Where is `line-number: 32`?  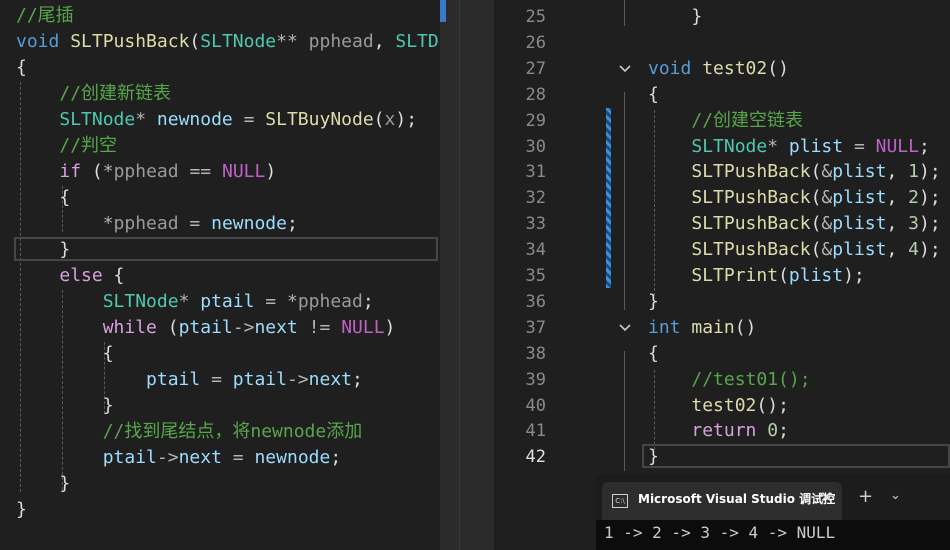
line-number: 32 is located at coordinates (535, 198).